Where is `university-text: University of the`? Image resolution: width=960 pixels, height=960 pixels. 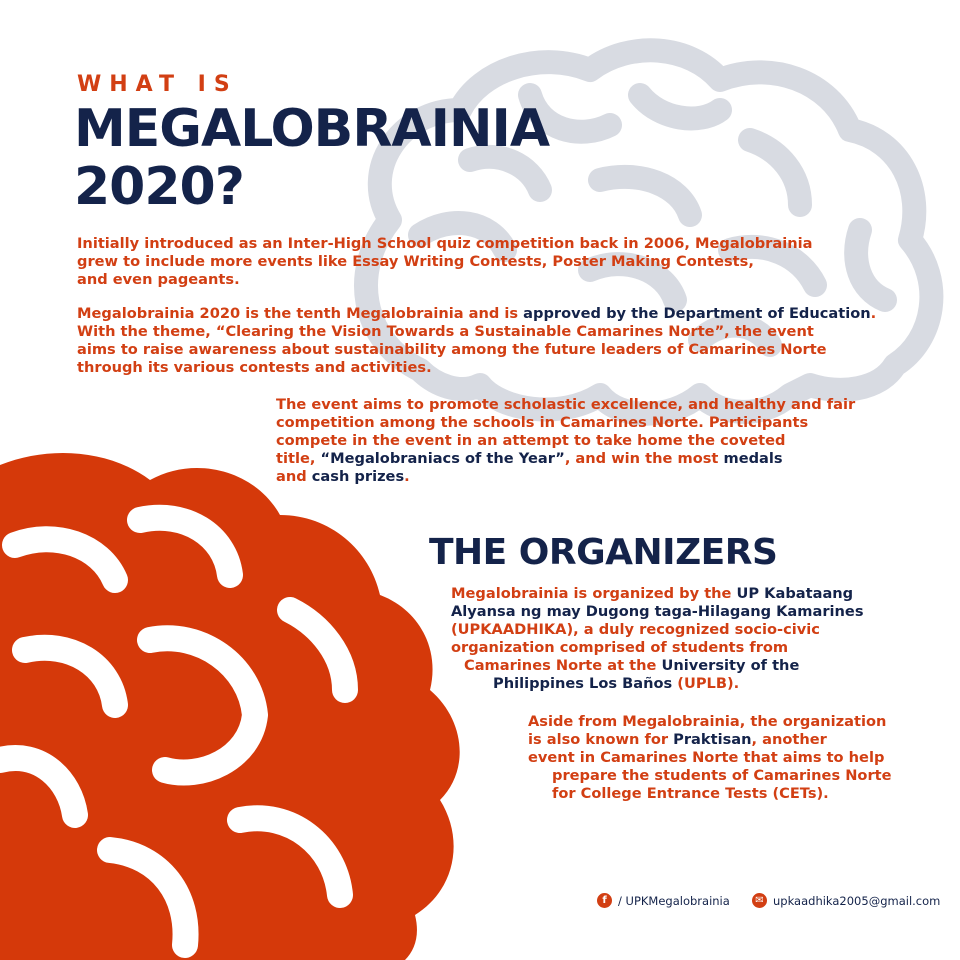 university-text: University of the is located at coordinates (730, 665).